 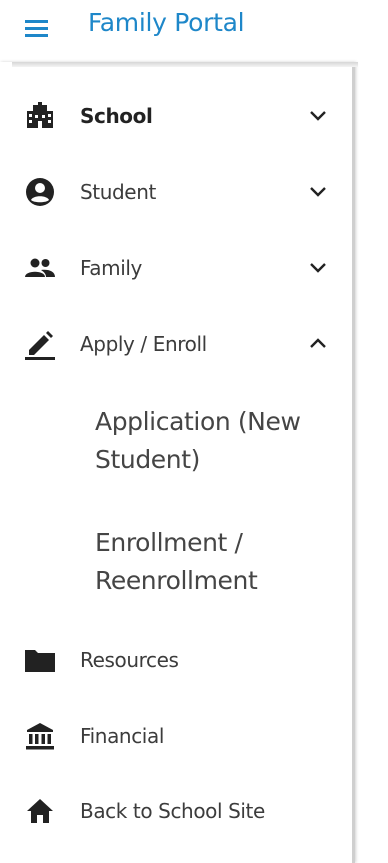 What do you see at coordinates (176, 192) in the screenshot?
I see `nav-item-student: Student` at bounding box center [176, 192].